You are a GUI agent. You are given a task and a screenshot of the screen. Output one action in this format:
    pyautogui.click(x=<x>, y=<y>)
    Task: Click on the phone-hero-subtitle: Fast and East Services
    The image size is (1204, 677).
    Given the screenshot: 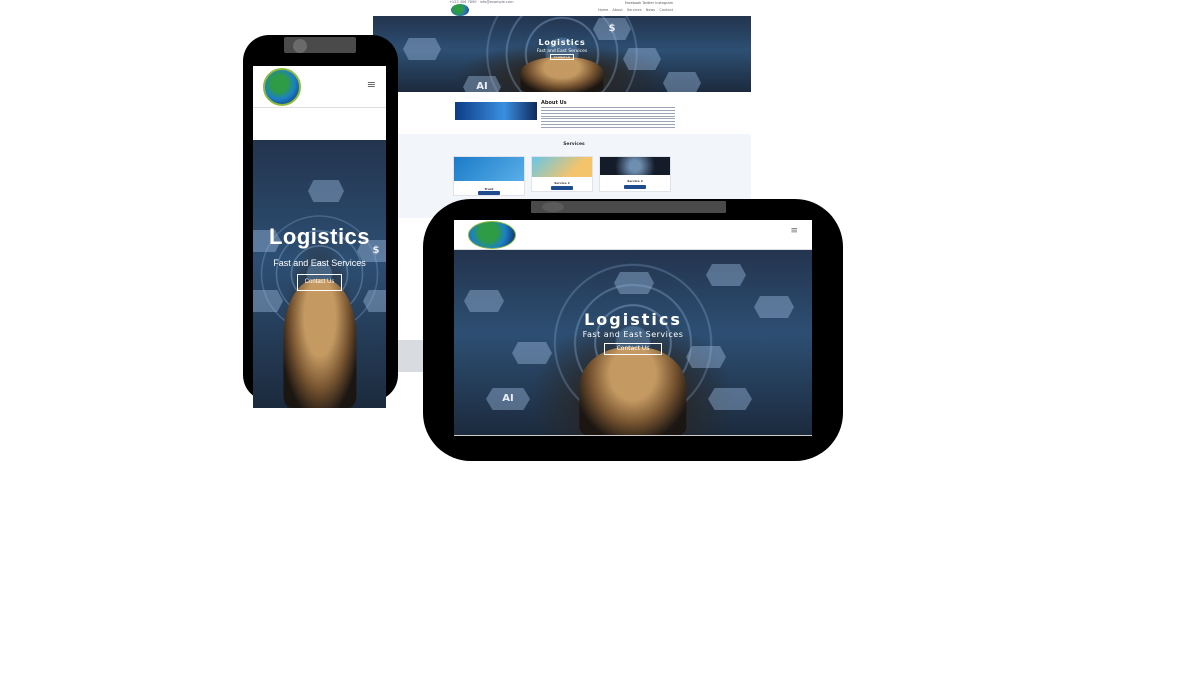 What is the action you would take?
    pyautogui.click(x=319, y=263)
    